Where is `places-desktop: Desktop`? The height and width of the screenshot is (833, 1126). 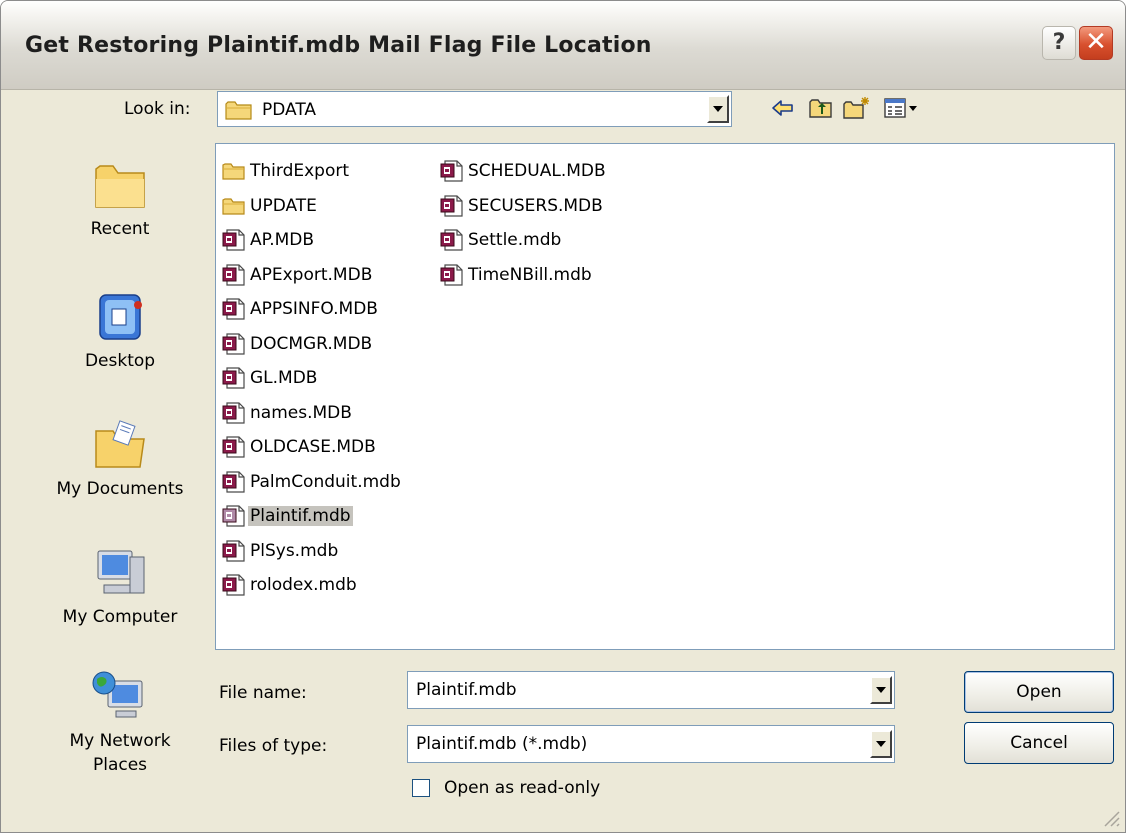 places-desktop: Desktop is located at coordinates (120, 331).